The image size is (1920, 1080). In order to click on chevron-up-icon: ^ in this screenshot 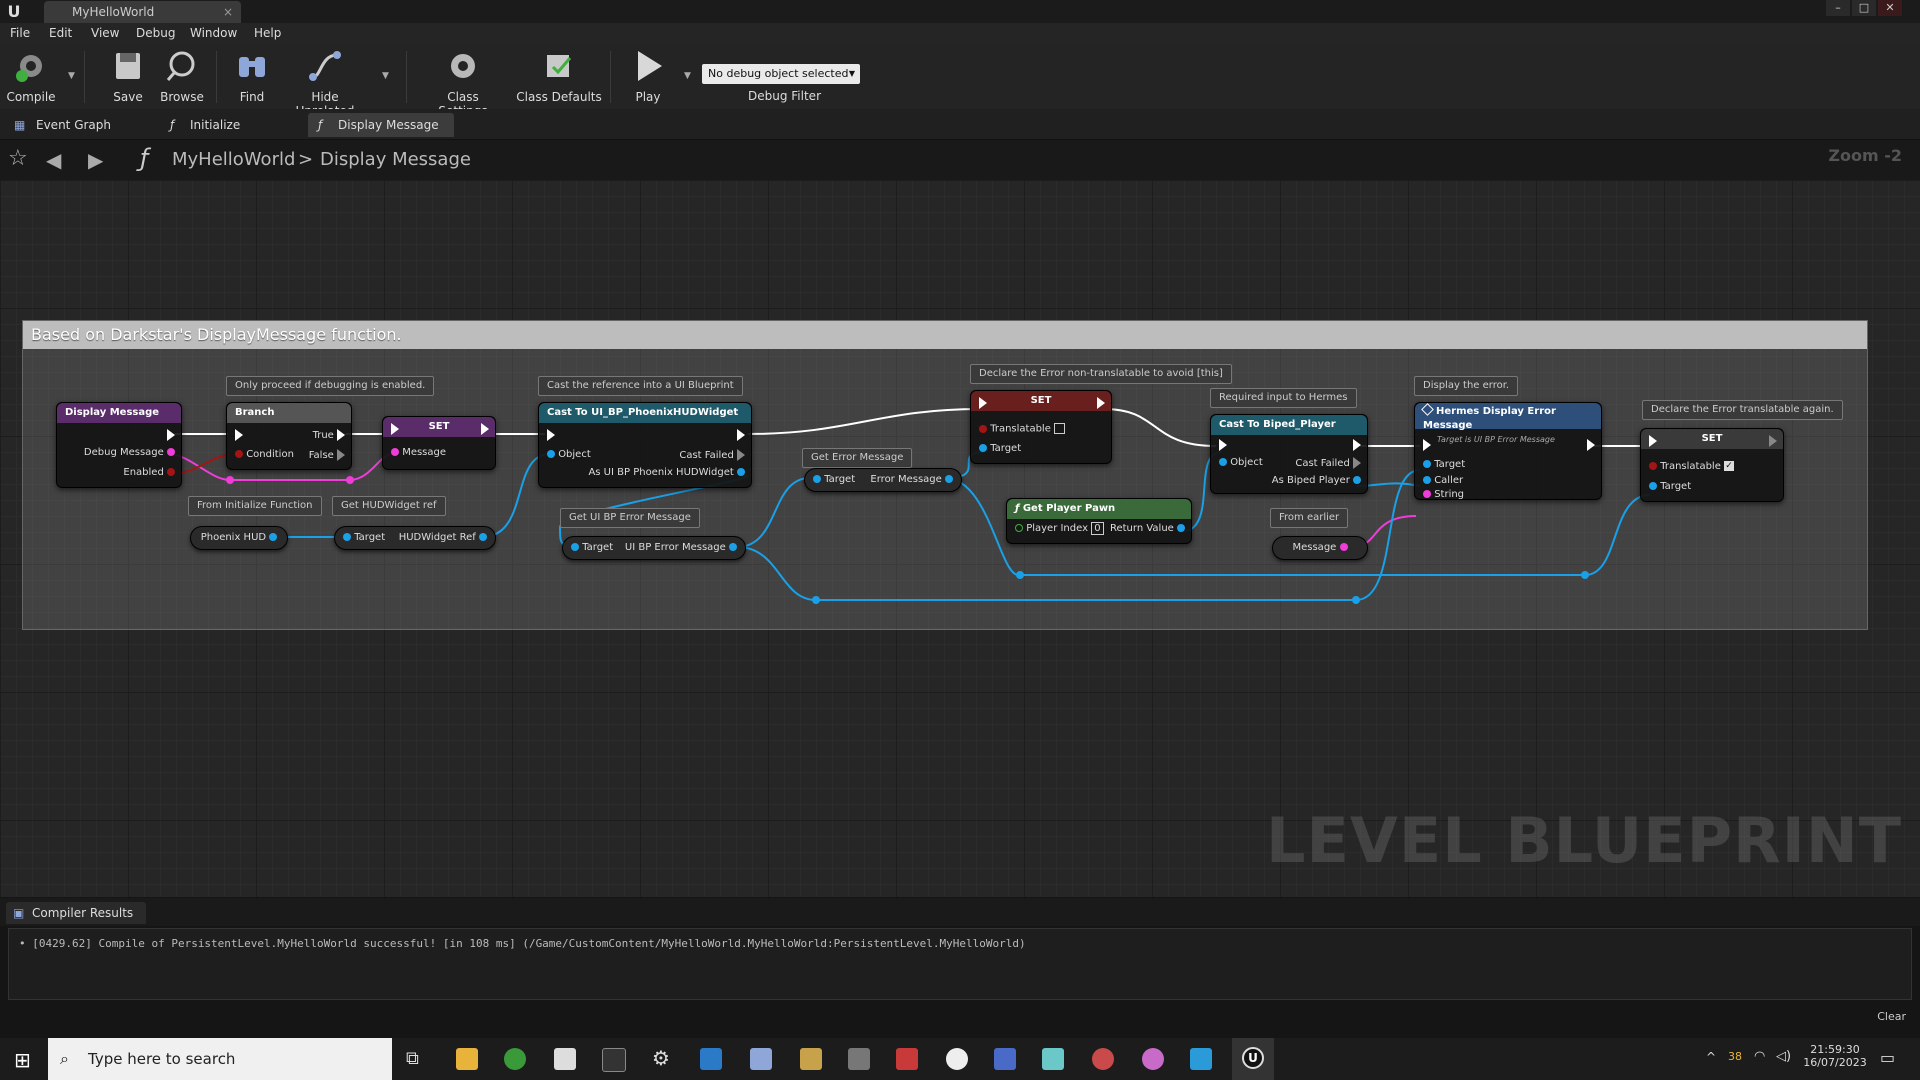, I will do `click(1711, 1057)`.